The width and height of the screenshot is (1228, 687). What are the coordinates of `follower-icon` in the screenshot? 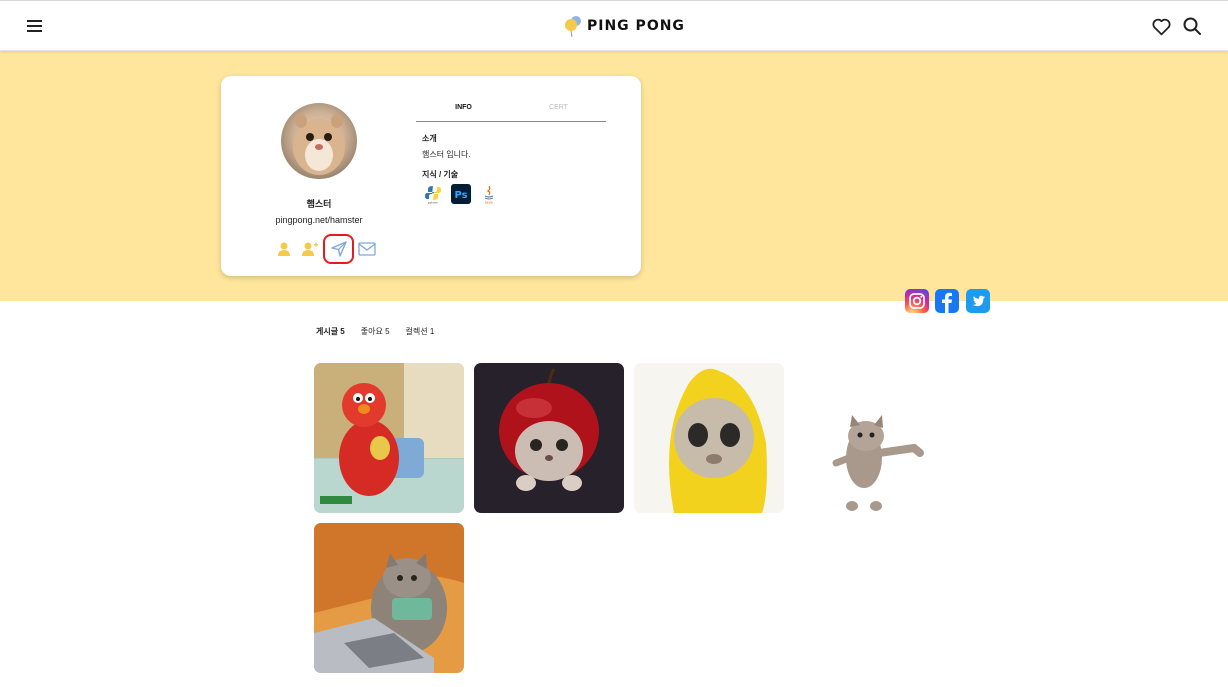 It's located at (284, 249).